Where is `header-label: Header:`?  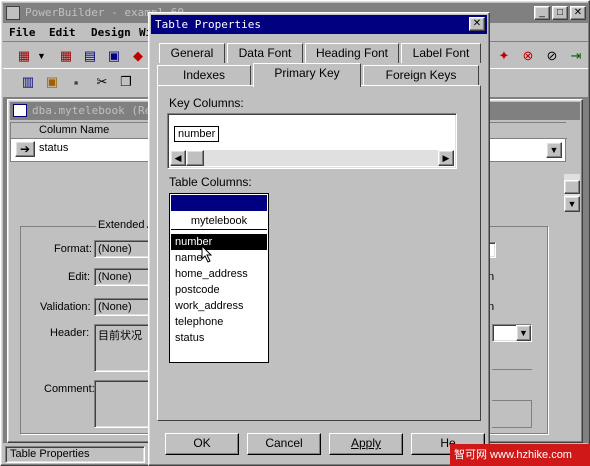 header-label: Header: is located at coordinates (70, 333).